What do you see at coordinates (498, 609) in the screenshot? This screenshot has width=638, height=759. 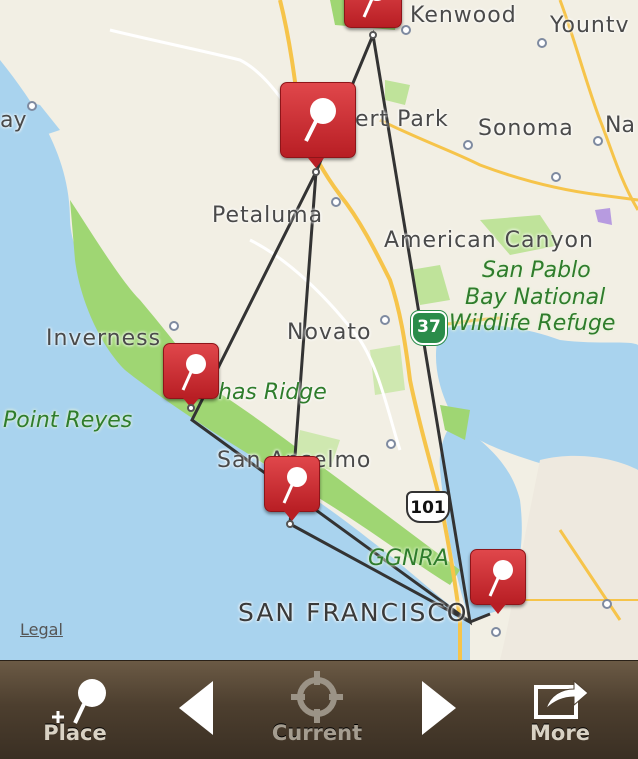 I see `route-pin-5-tail` at bounding box center [498, 609].